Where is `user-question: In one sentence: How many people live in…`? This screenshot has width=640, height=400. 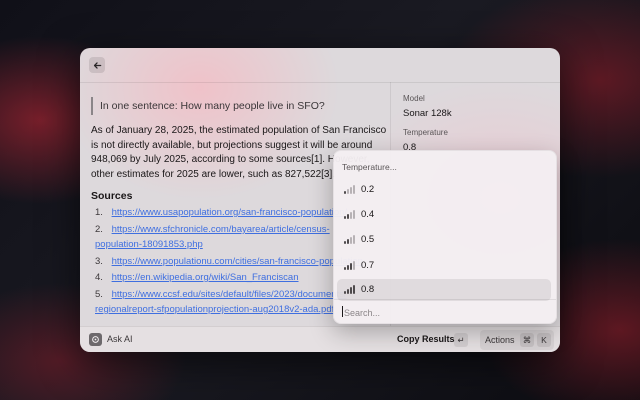 user-question: In one sentence: How many people live in… is located at coordinates (235, 106).